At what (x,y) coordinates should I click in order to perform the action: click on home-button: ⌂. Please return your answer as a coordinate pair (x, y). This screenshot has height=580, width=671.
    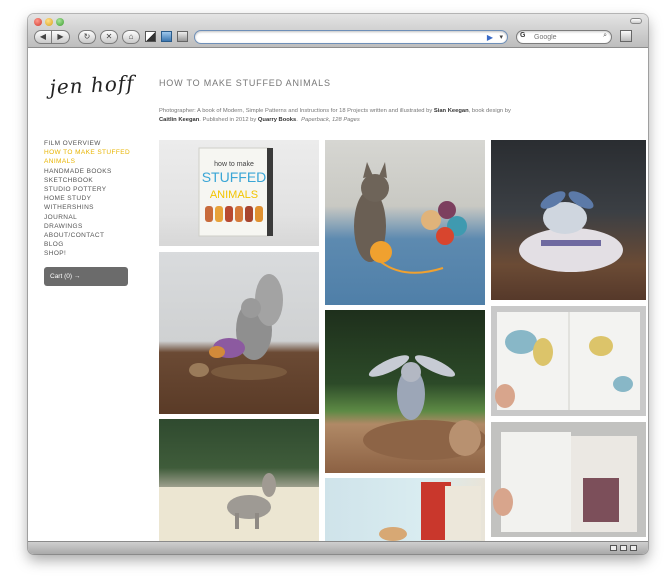
    Looking at the image, I should click on (131, 37).